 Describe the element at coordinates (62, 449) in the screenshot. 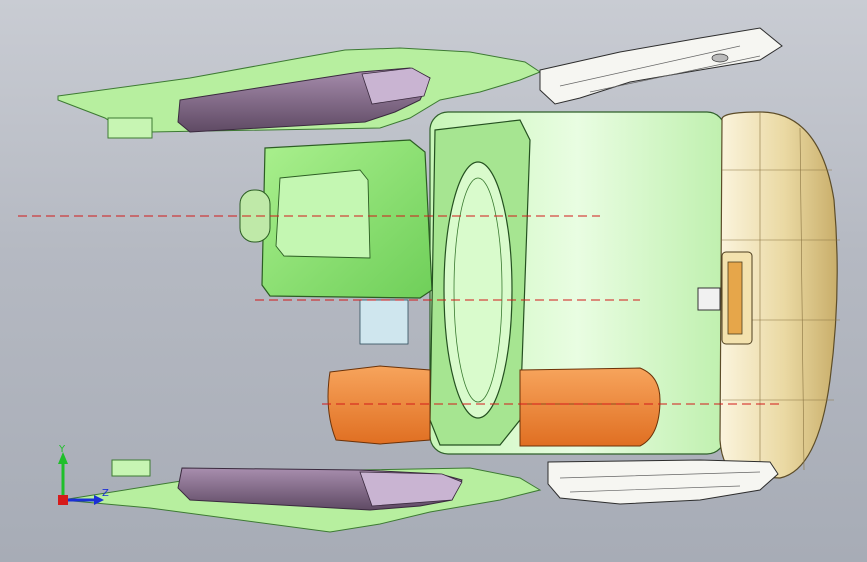

I see `triad-y-label: Y` at that location.